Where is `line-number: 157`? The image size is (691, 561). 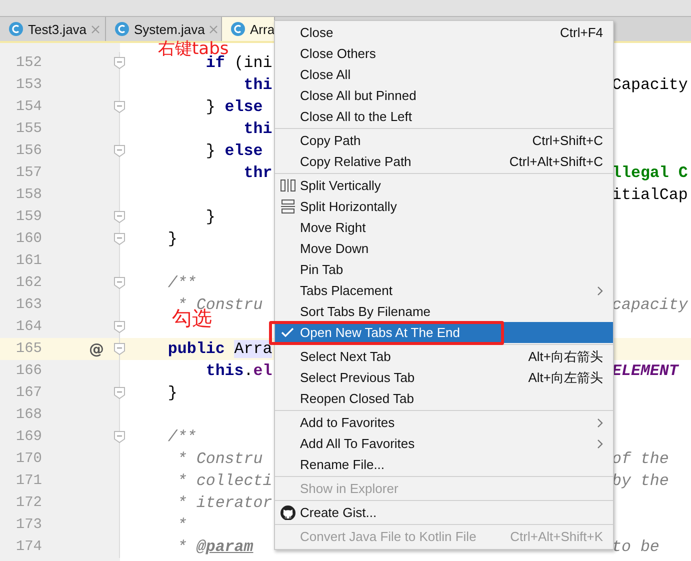
line-number: 157 is located at coordinates (28, 173).